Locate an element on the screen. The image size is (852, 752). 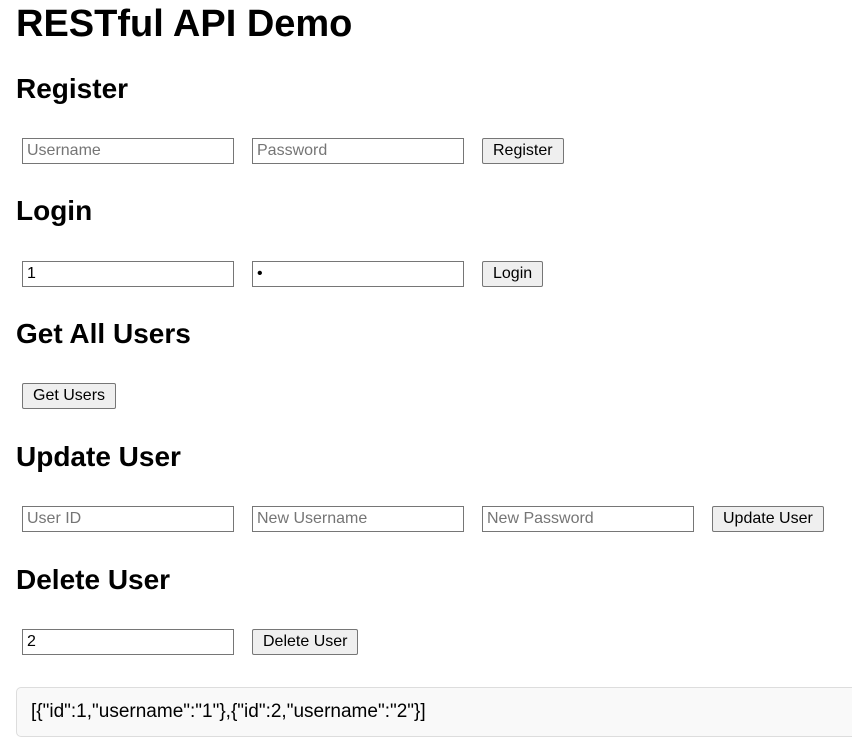
login-button: Login is located at coordinates (513, 274).